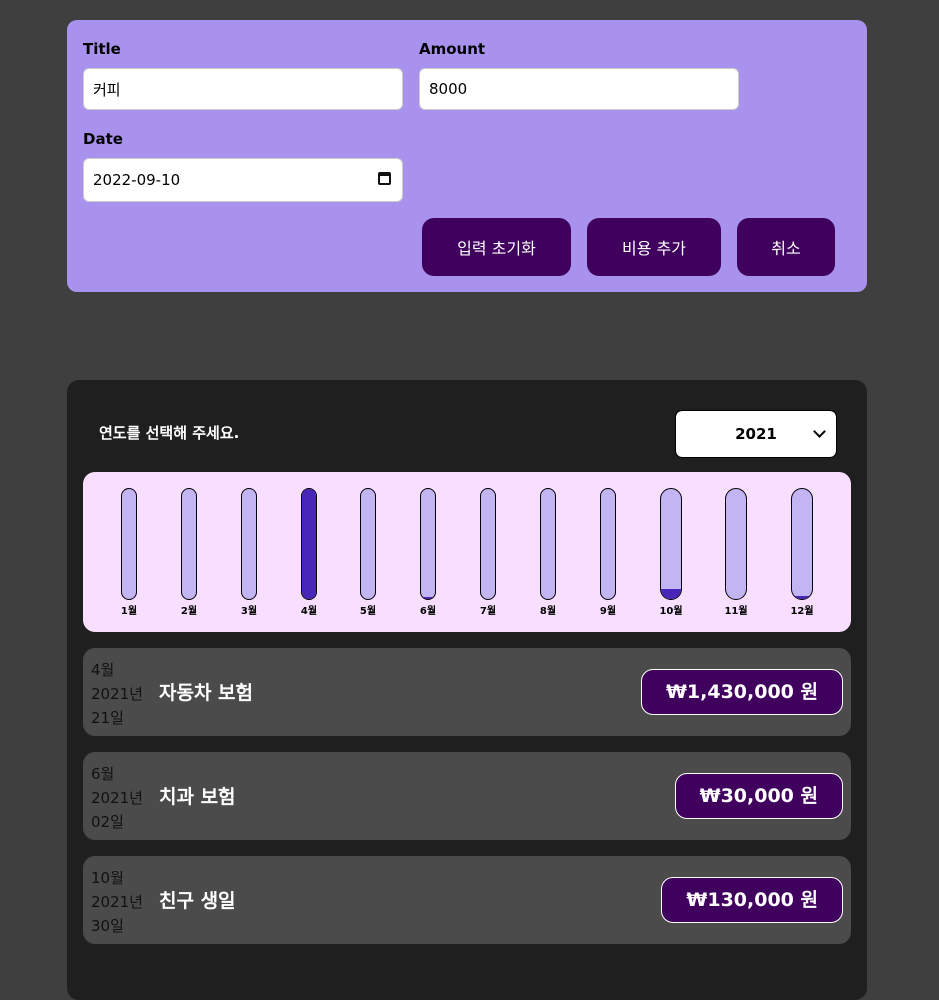  What do you see at coordinates (309, 611) in the screenshot?
I see `chart-bar-label: 4월` at bounding box center [309, 611].